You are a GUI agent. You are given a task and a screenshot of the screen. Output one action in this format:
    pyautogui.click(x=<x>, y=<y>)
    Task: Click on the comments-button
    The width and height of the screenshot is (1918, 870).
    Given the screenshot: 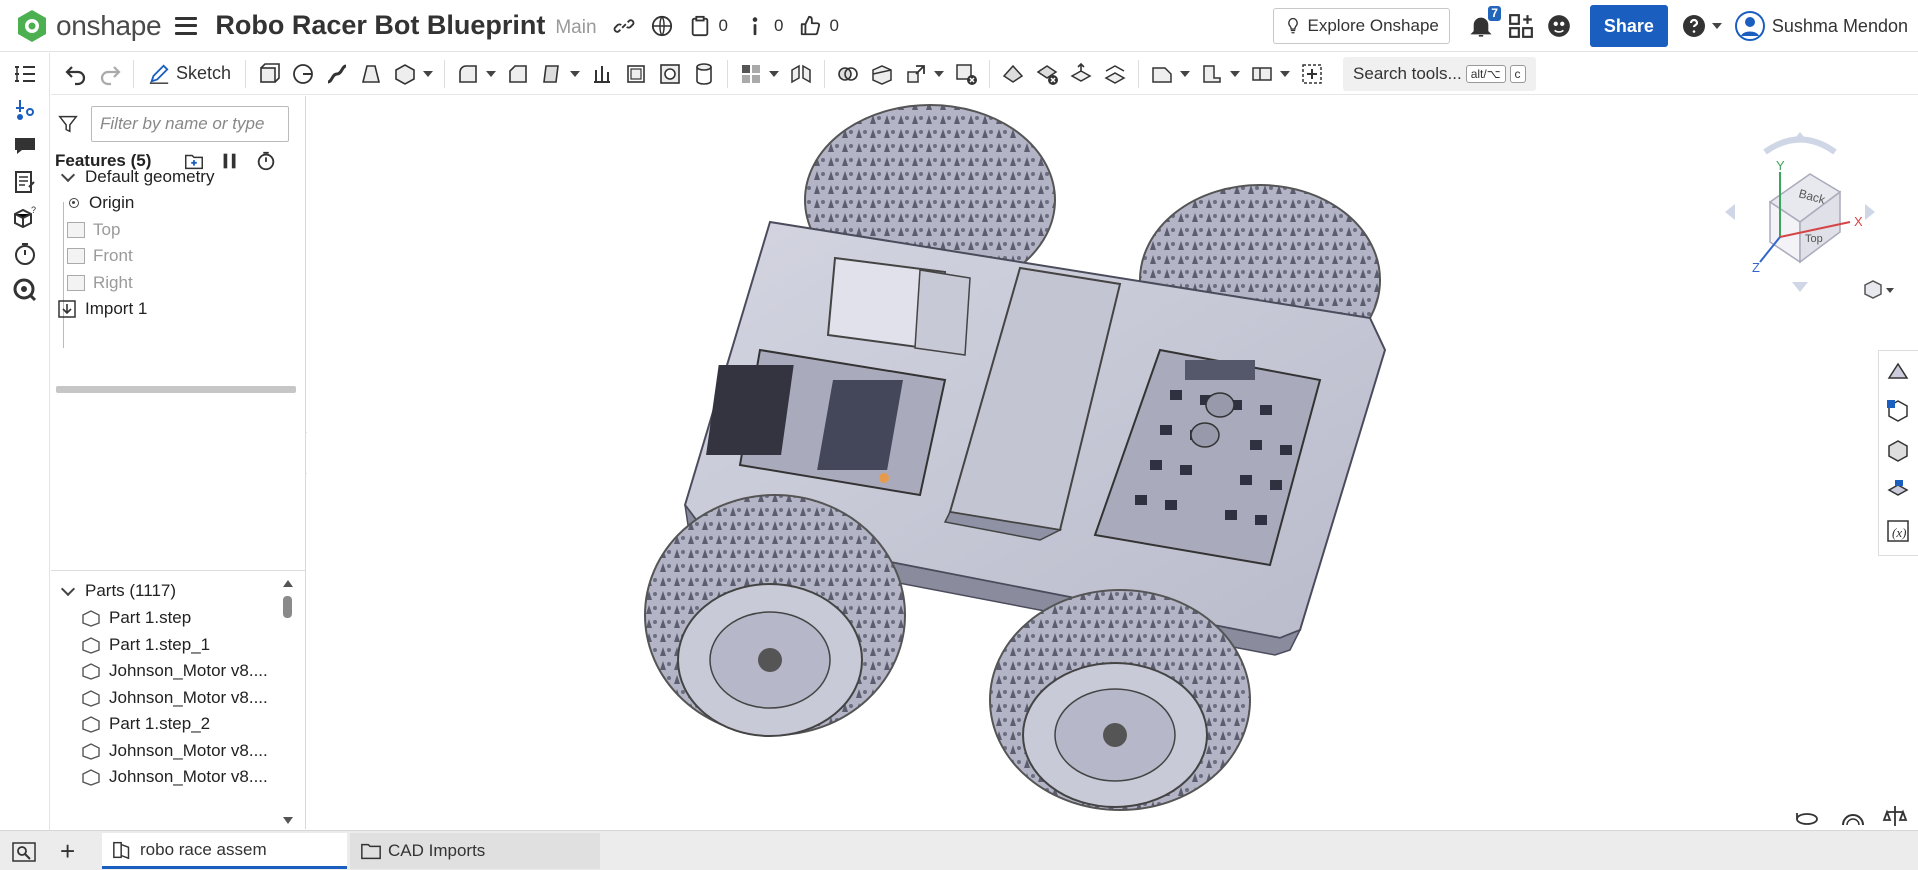 What is the action you would take?
    pyautogui.click(x=25, y=146)
    